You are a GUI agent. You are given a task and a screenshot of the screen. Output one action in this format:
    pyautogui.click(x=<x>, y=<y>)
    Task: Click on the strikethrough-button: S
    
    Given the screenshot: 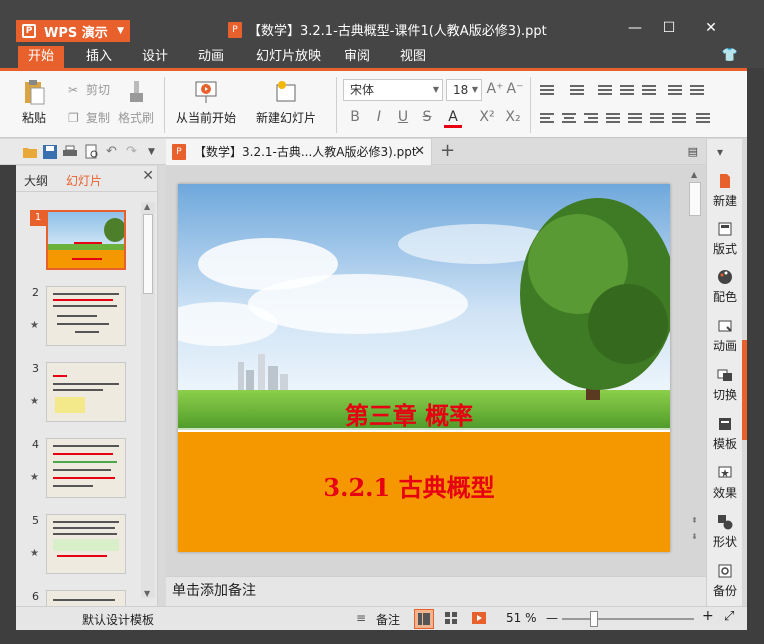 What is the action you would take?
    pyautogui.click(x=427, y=117)
    